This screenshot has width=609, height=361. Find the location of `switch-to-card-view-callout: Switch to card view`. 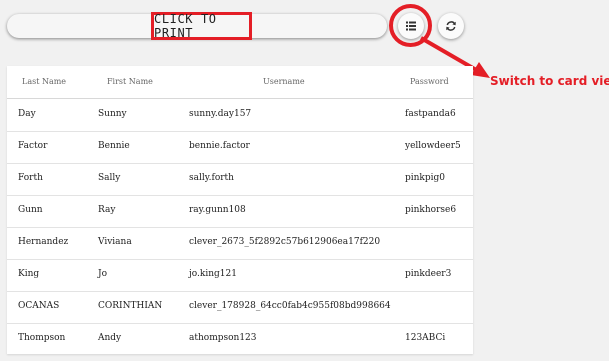

switch-to-card-view-callout: Switch to card view is located at coordinates (549, 81).